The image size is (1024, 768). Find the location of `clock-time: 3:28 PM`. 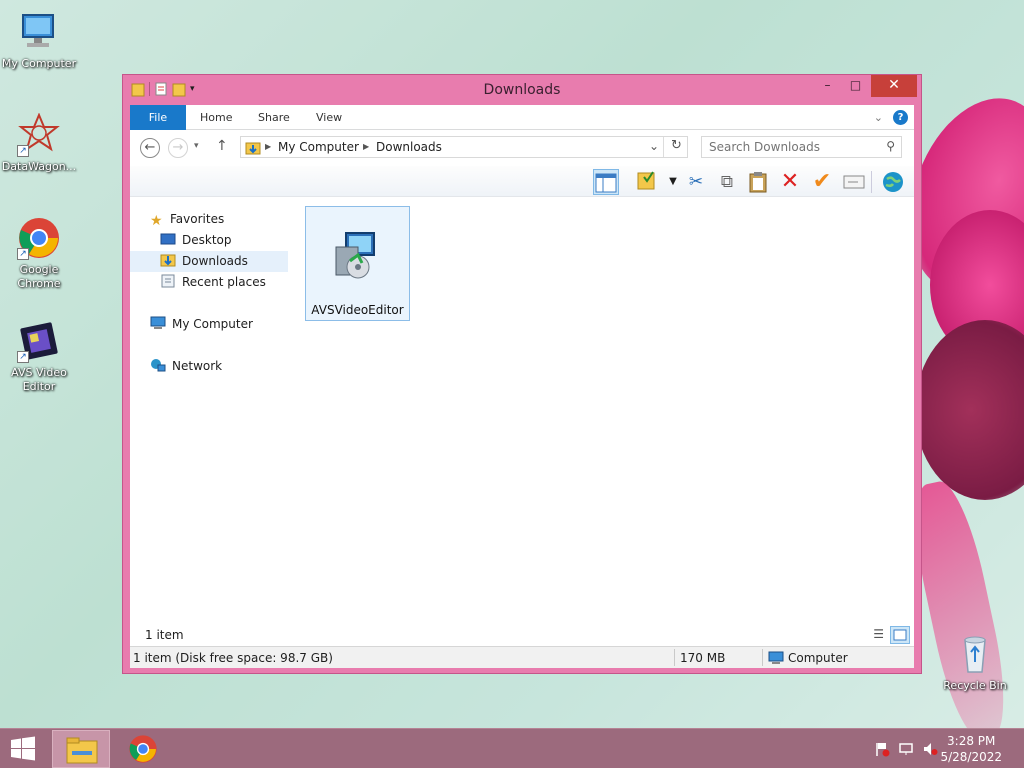

clock-time: 3:28 PM is located at coordinates (971, 741).